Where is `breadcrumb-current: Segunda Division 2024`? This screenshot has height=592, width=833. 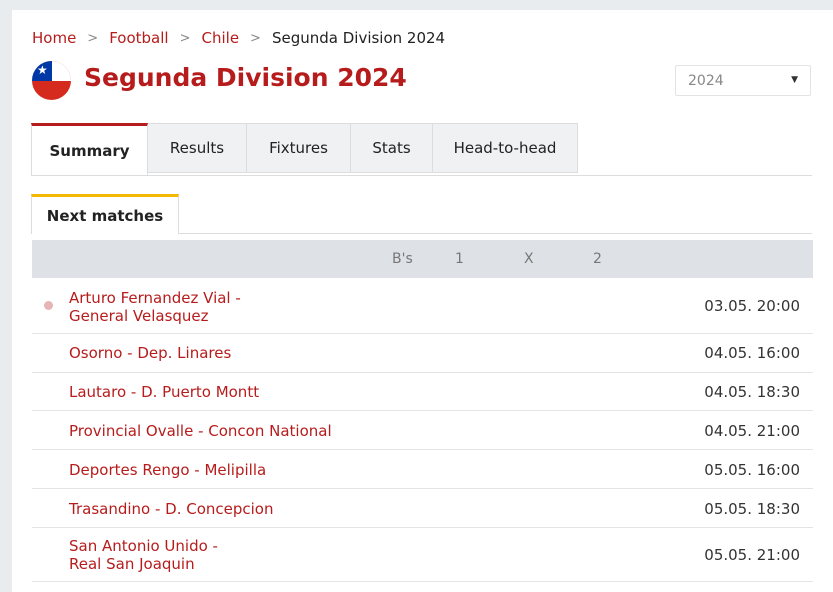
breadcrumb-current: Segunda Division 2024 is located at coordinates (358, 38).